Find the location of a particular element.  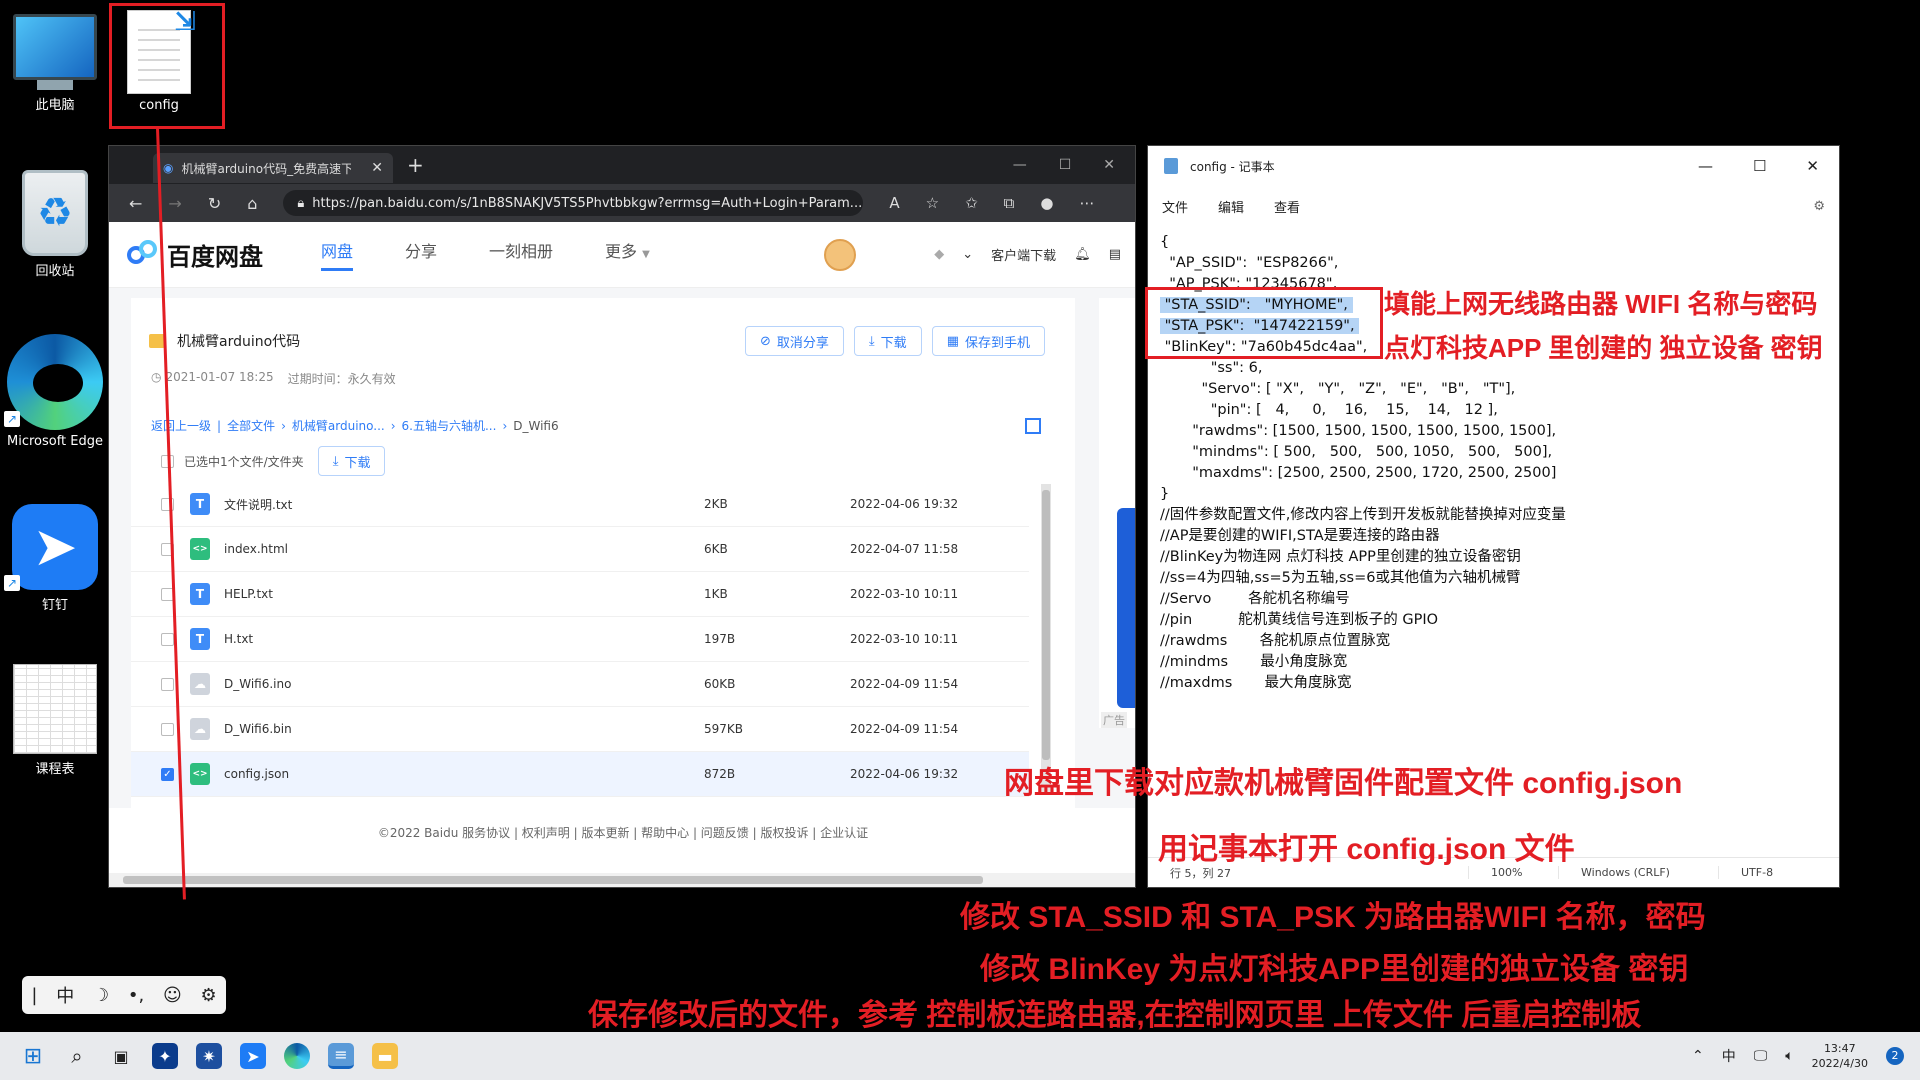

file-row: ☁ D_Wifi6.bin 597KB 2022-04-09 11:54 is located at coordinates (580, 729).